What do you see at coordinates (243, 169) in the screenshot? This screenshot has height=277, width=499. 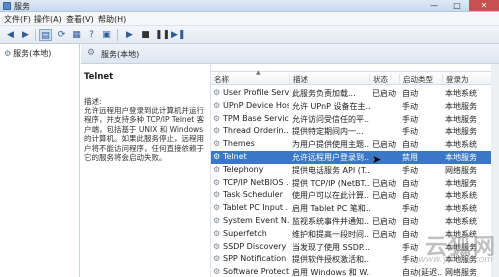 I see `service-name-cell: Telephony` at bounding box center [243, 169].